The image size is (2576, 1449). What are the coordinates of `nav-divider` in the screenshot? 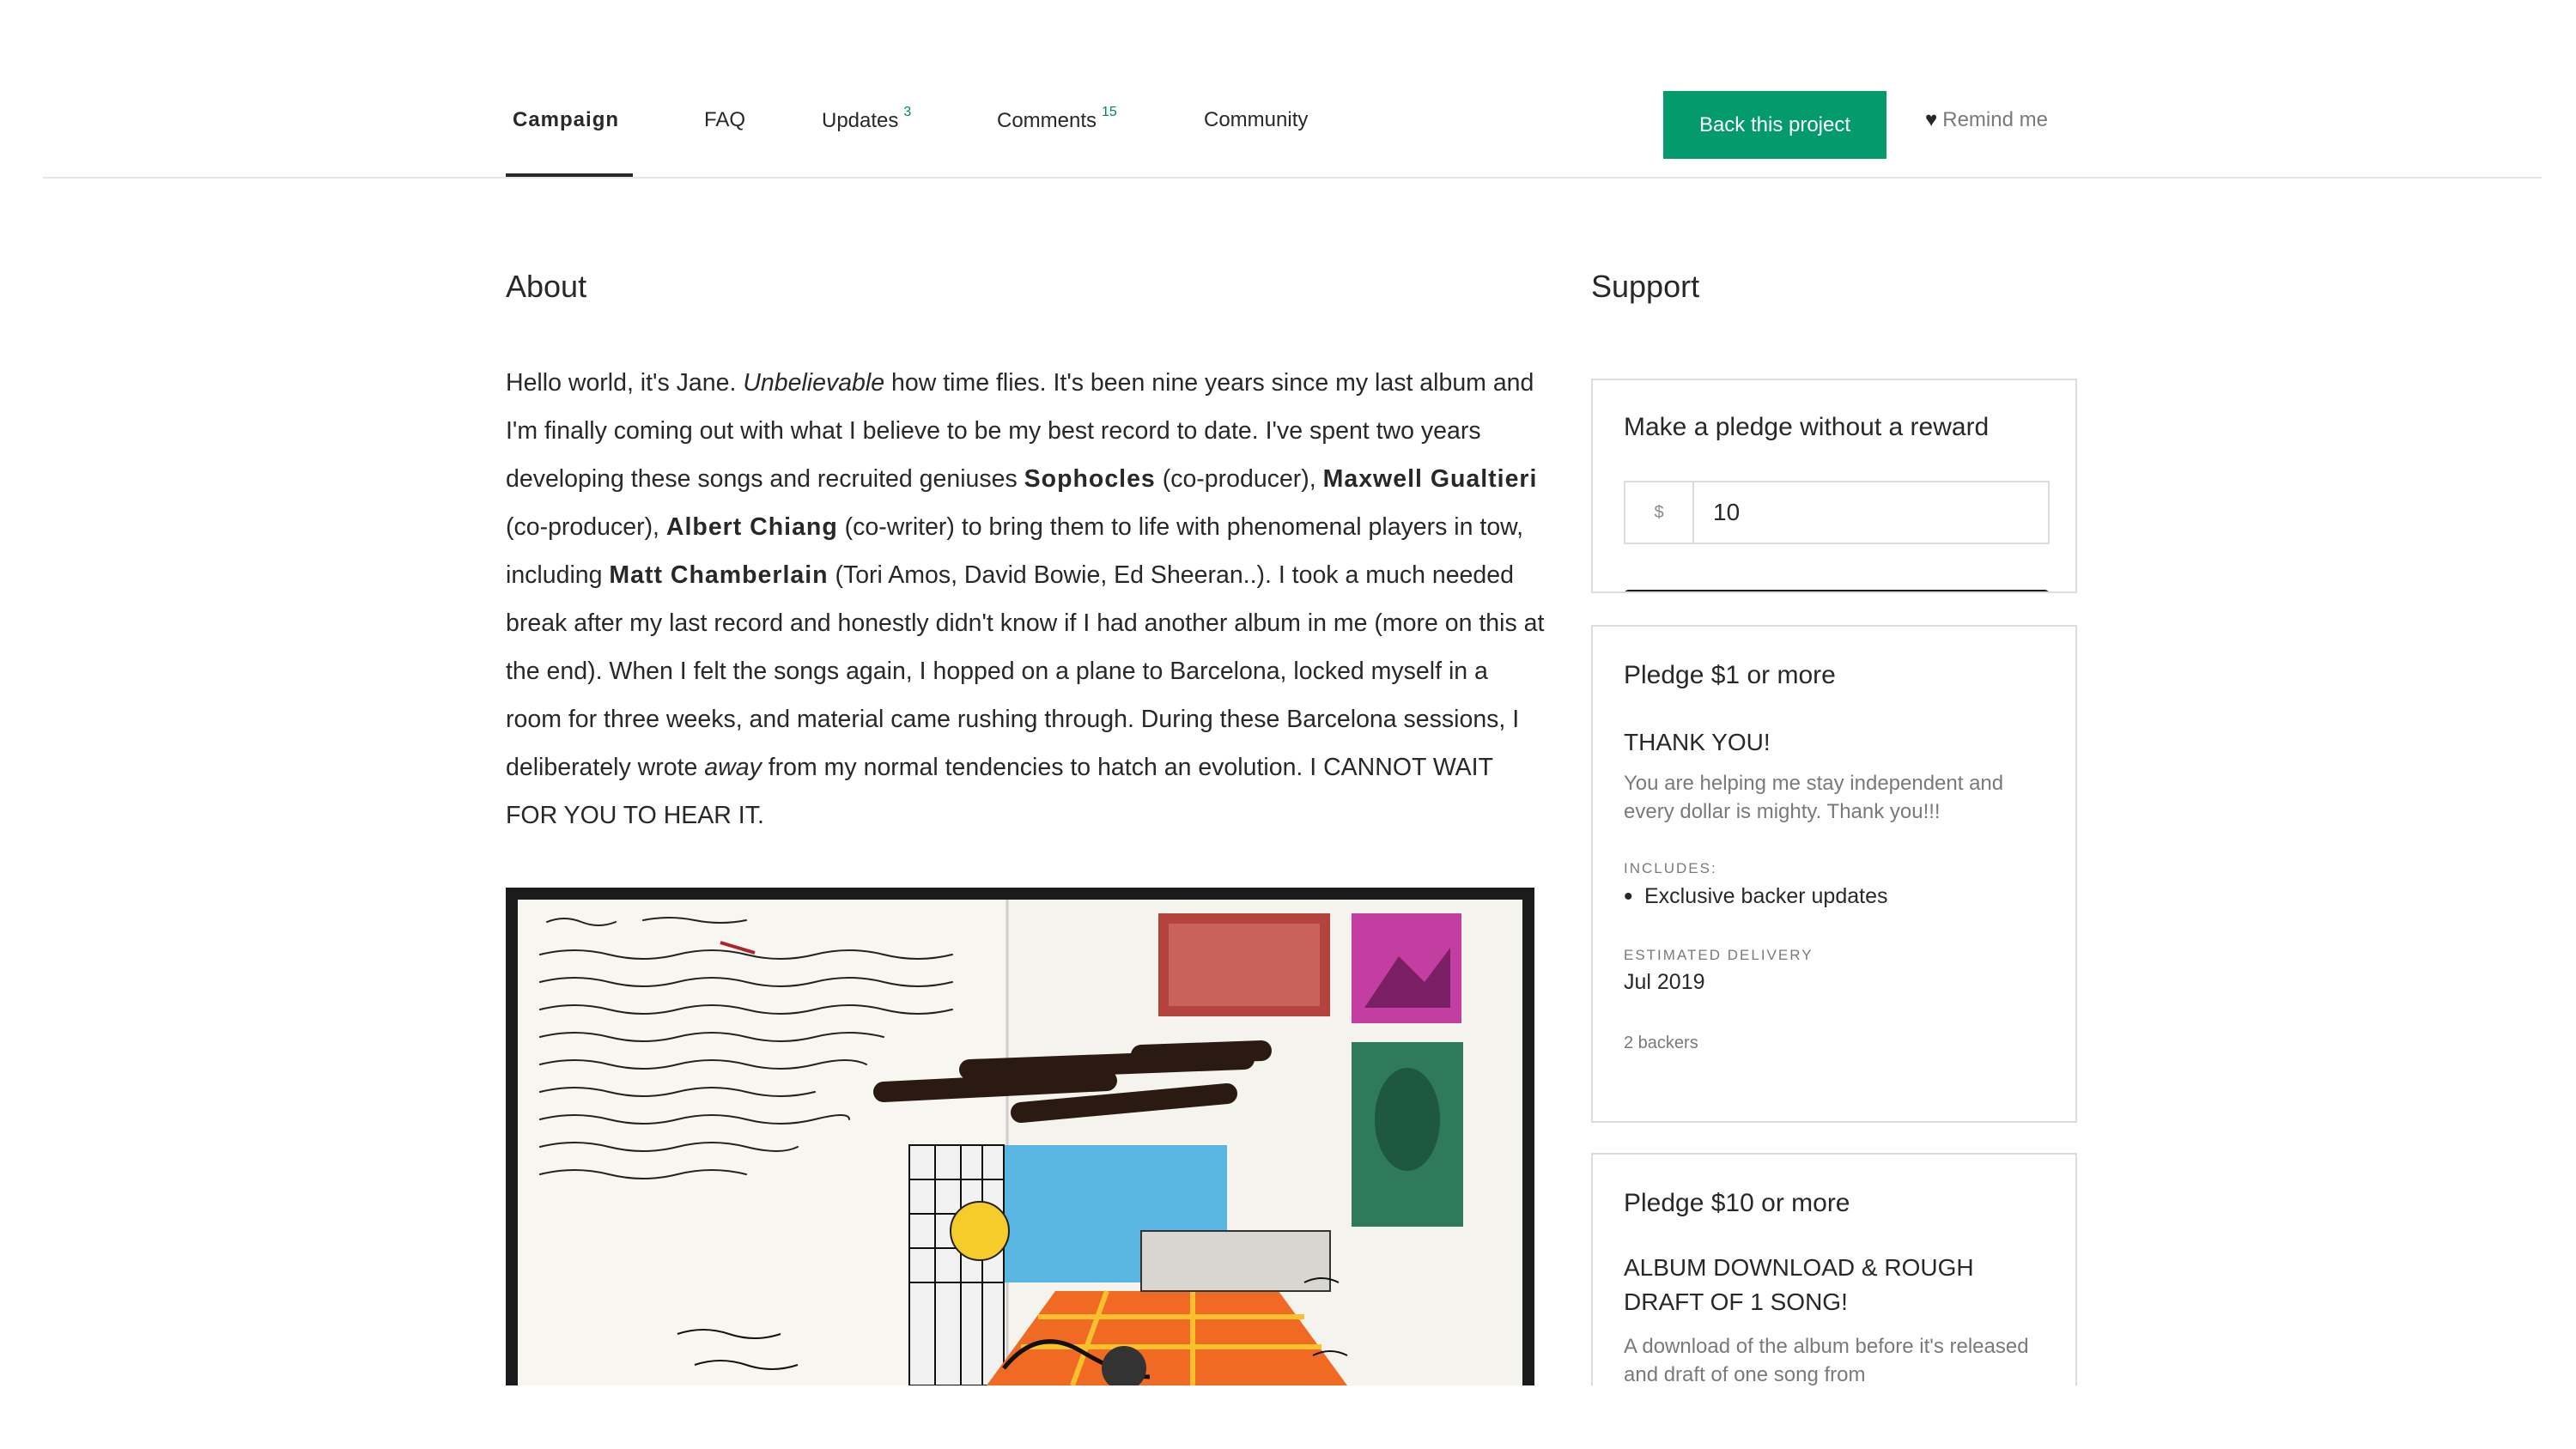 It's located at (1292, 178).